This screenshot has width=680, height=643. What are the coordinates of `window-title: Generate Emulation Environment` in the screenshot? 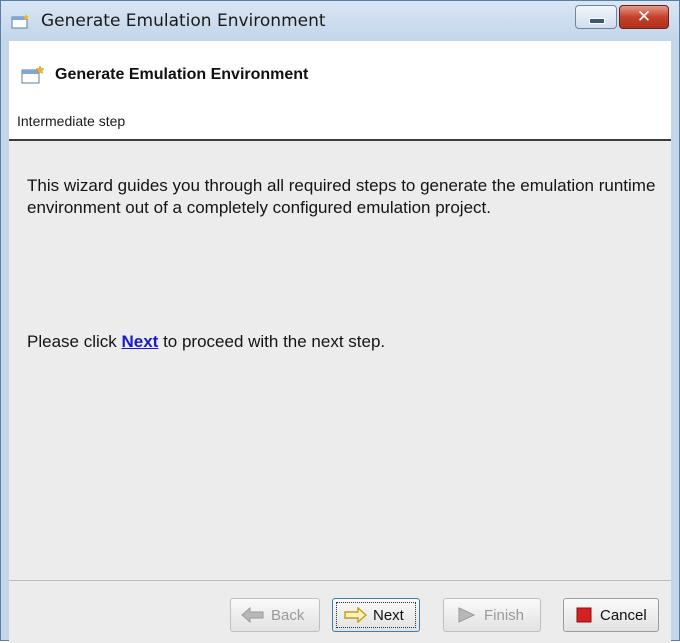 It's located at (183, 21).